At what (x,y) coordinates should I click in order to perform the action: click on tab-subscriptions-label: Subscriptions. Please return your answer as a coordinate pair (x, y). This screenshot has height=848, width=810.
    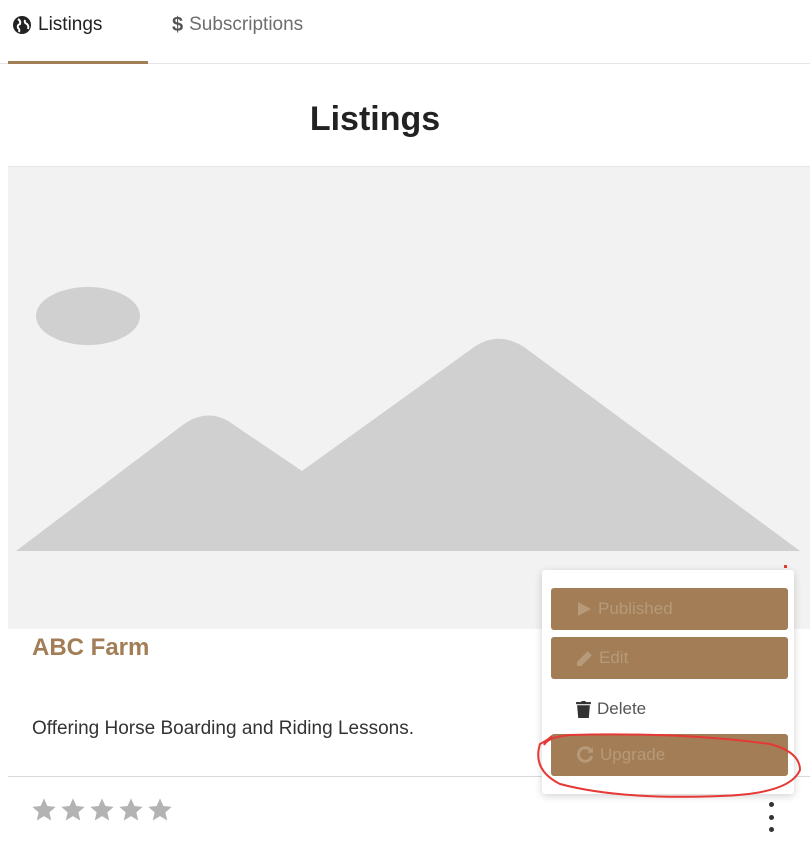
    Looking at the image, I should click on (246, 24).